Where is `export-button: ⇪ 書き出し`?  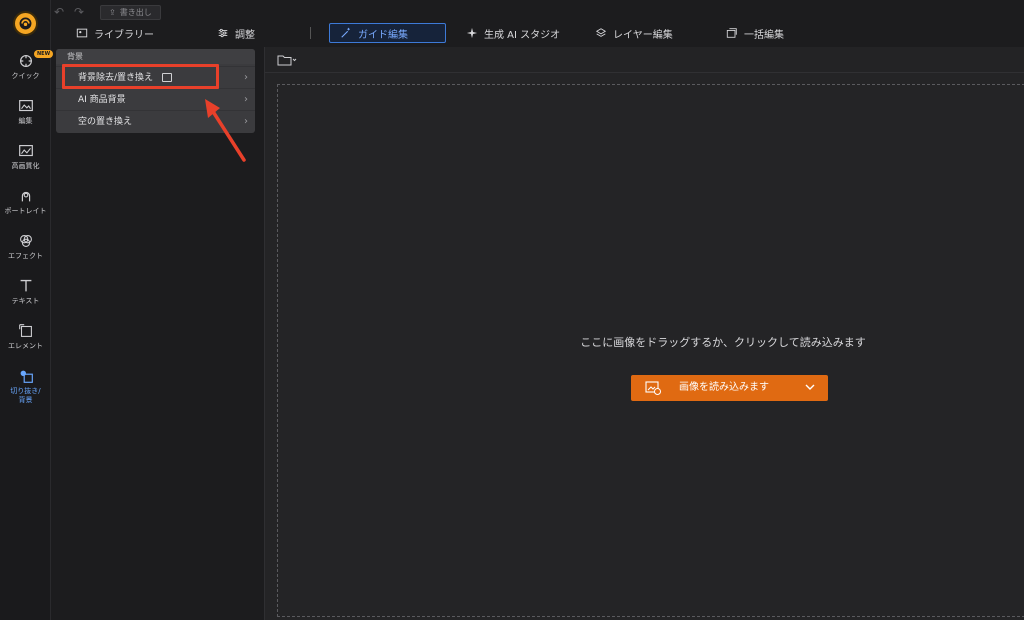 export-button: ⇪ 書き出し is located at coordinates (130, 12).